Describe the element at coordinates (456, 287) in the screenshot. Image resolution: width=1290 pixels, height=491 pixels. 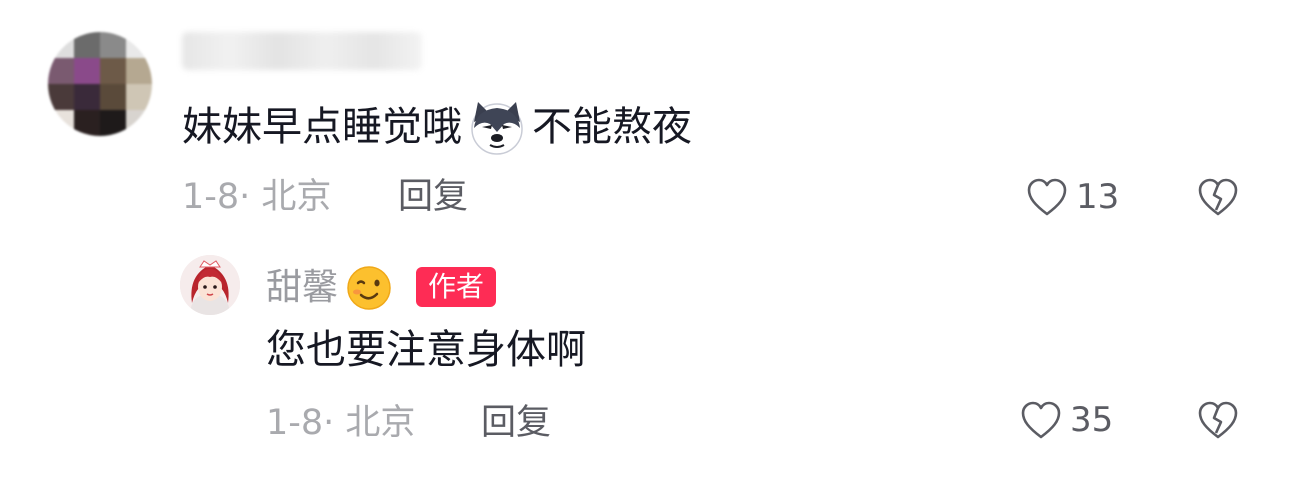
I see `author-badge: 作者` at that location.